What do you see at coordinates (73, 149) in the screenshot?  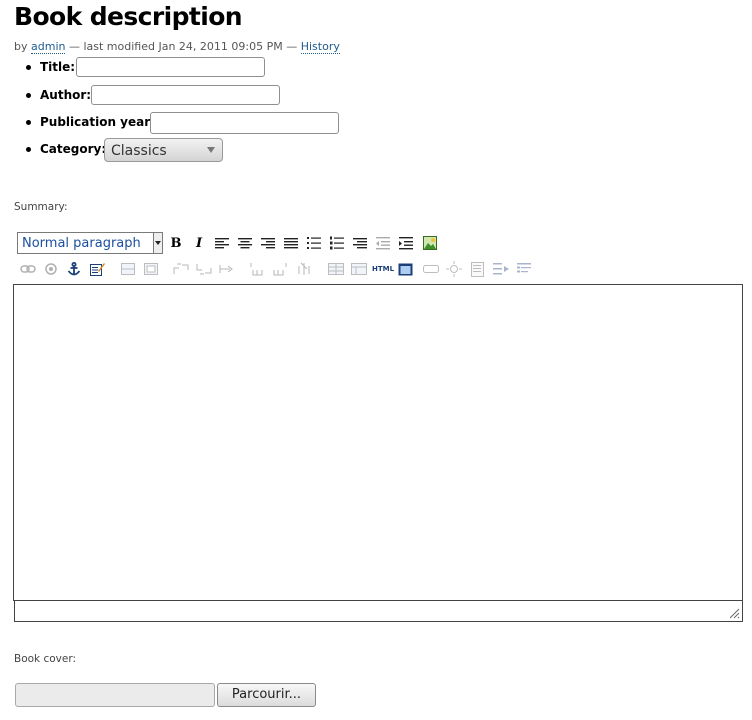 I see `category-label: Category:` at bounding box center [73, 149].